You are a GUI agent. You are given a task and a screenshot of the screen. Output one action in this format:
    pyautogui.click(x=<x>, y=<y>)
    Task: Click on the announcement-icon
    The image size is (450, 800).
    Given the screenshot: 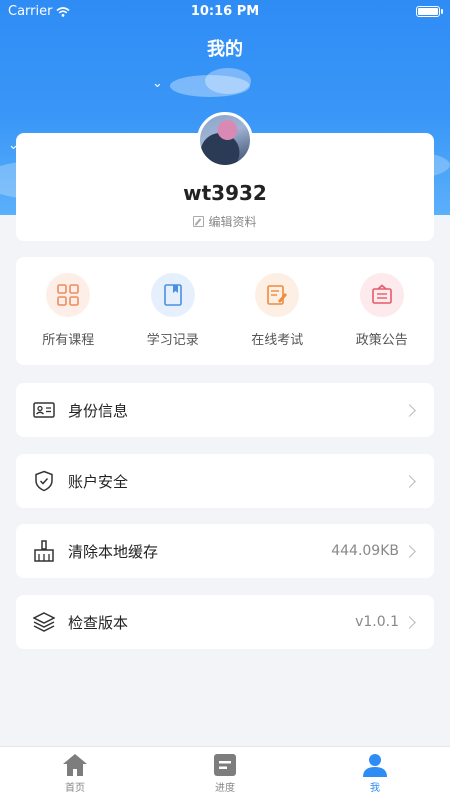 What is the action you would take?
    pyautogui.click(x=381, y=295)
    